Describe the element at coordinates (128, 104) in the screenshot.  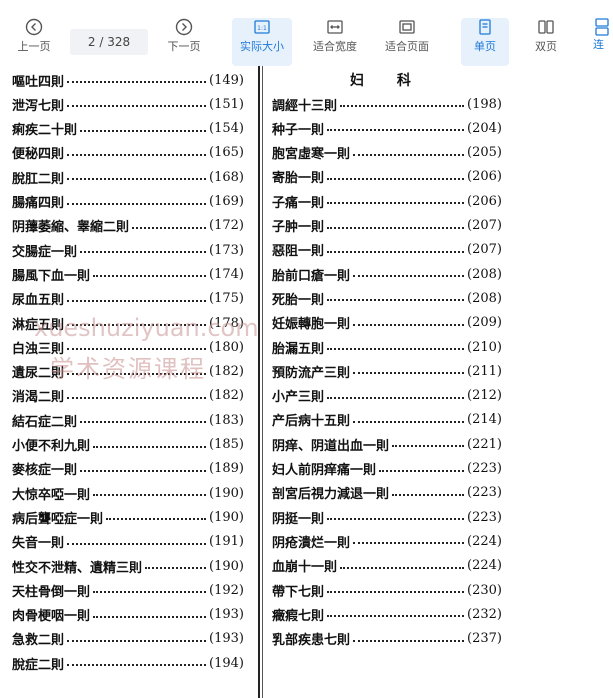
I see `toc-entry: 泄泻七則 (151)` at that location.